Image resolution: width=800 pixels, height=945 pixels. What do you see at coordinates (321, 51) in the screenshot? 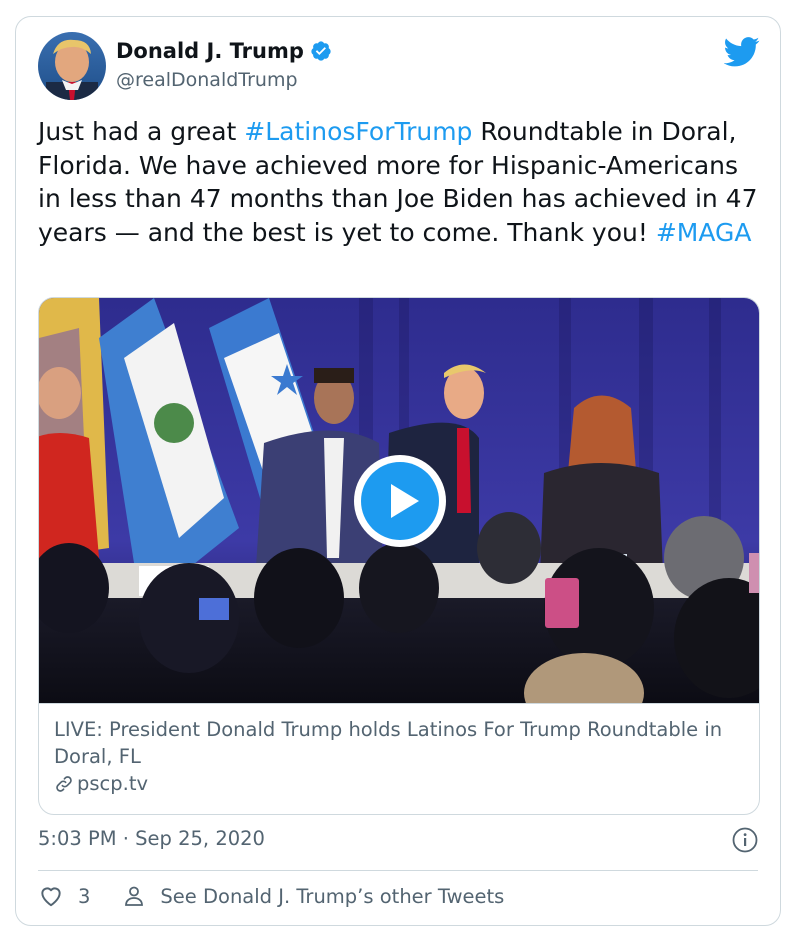
I see `verified-badge-icon` at bounding box center [321, 51].